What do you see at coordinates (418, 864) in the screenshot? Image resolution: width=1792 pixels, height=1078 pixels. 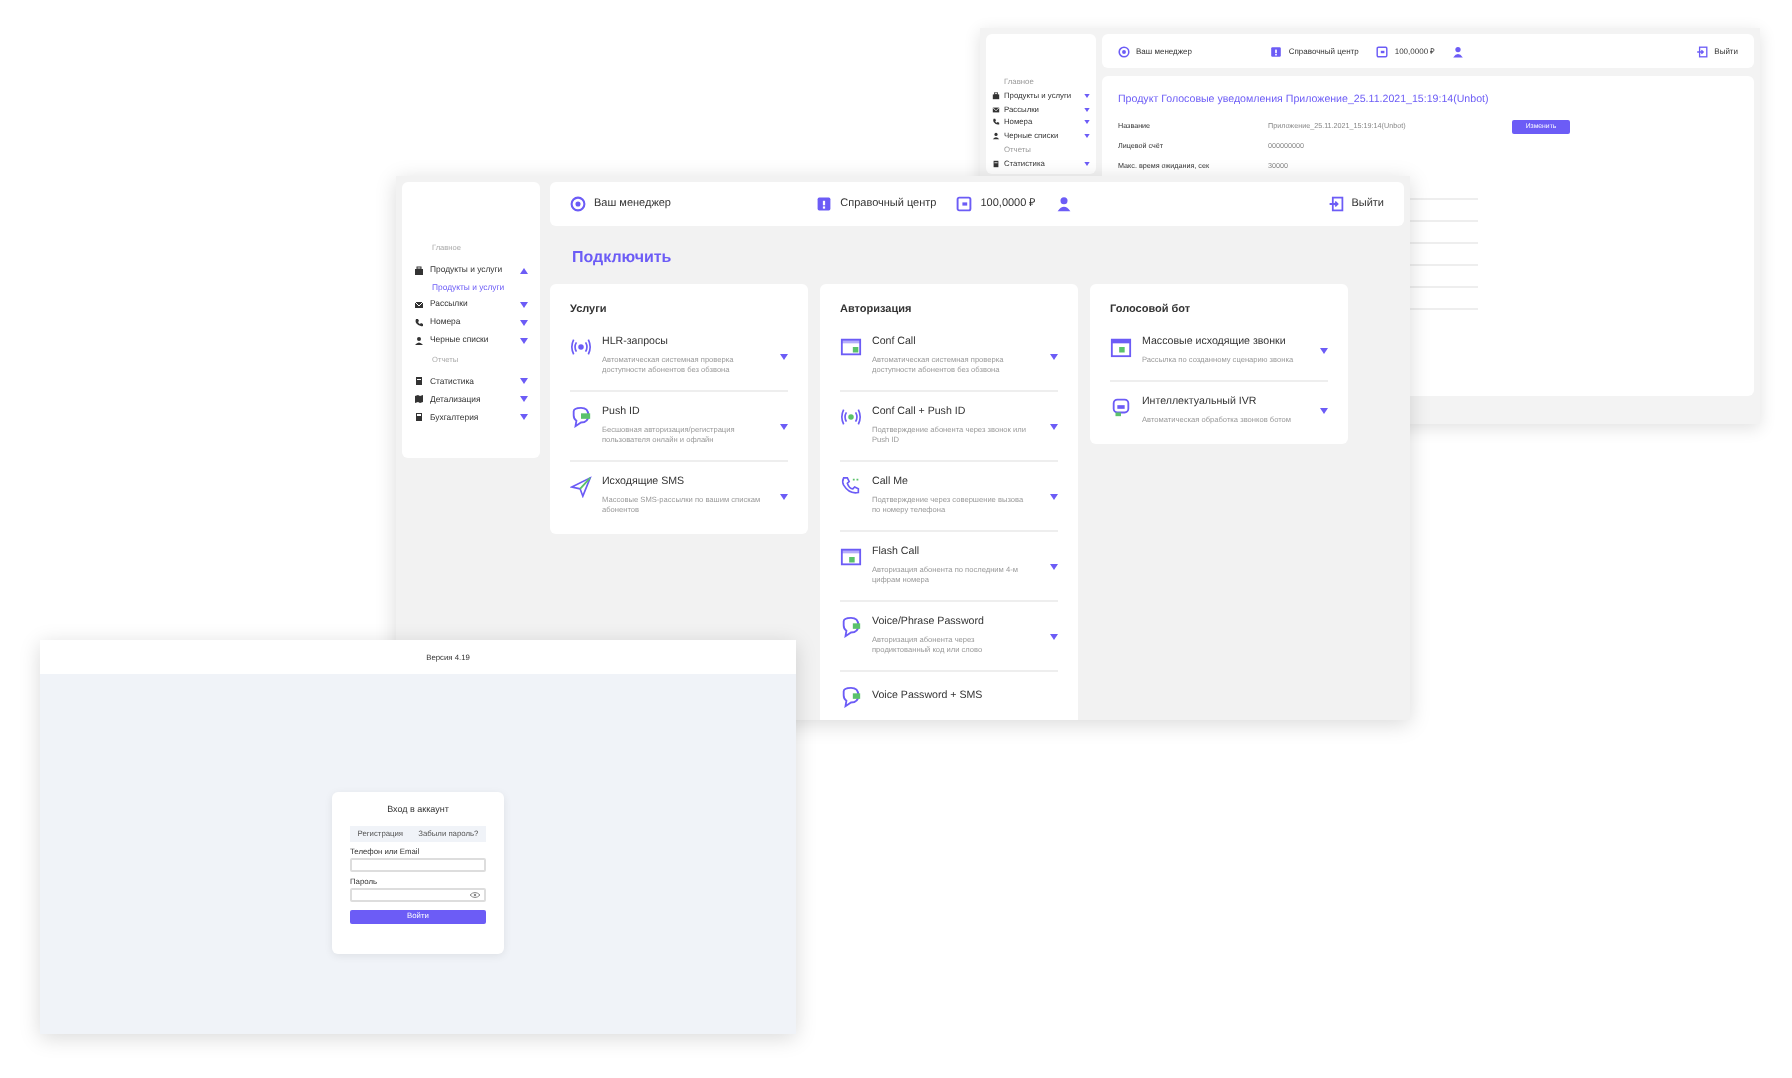 I see `input-field` at bounding box center [418, 864].